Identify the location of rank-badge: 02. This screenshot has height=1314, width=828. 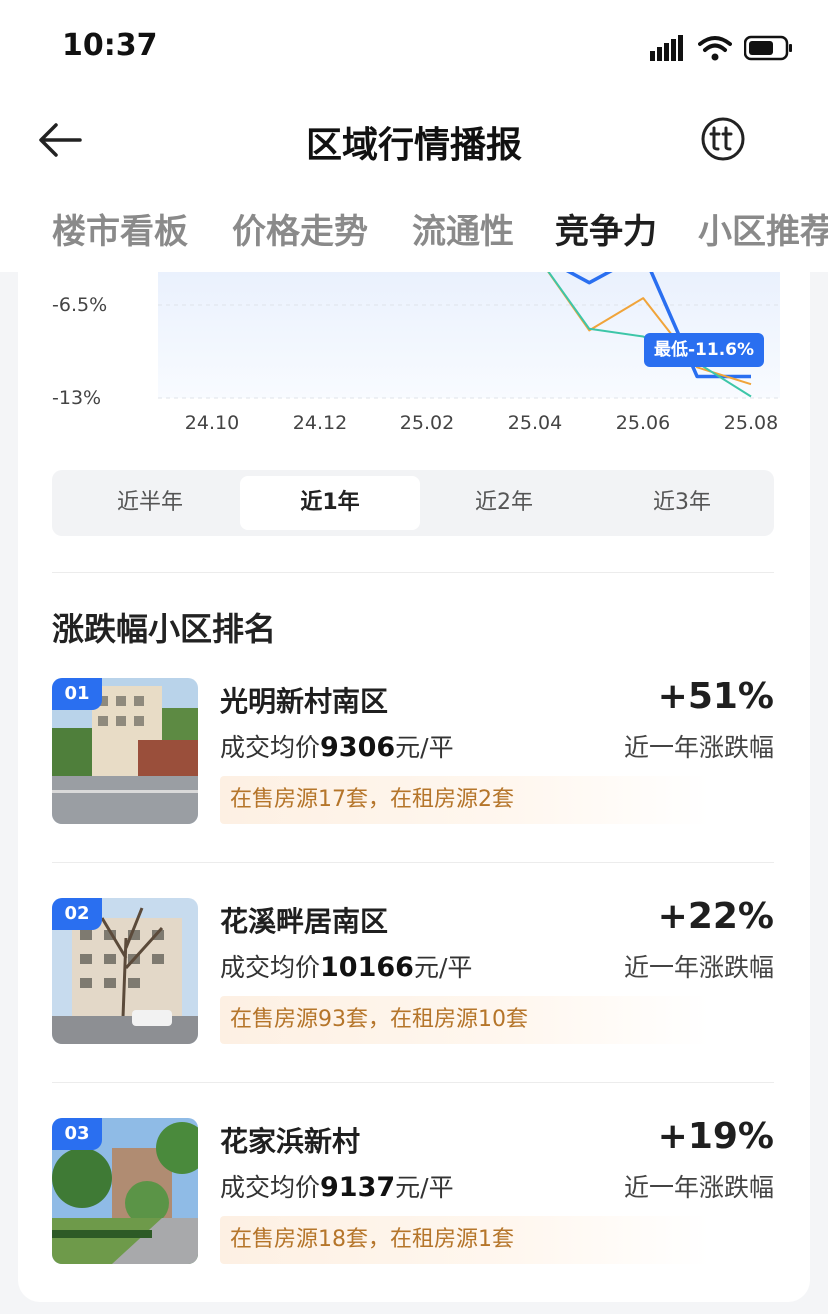
(77, 914).